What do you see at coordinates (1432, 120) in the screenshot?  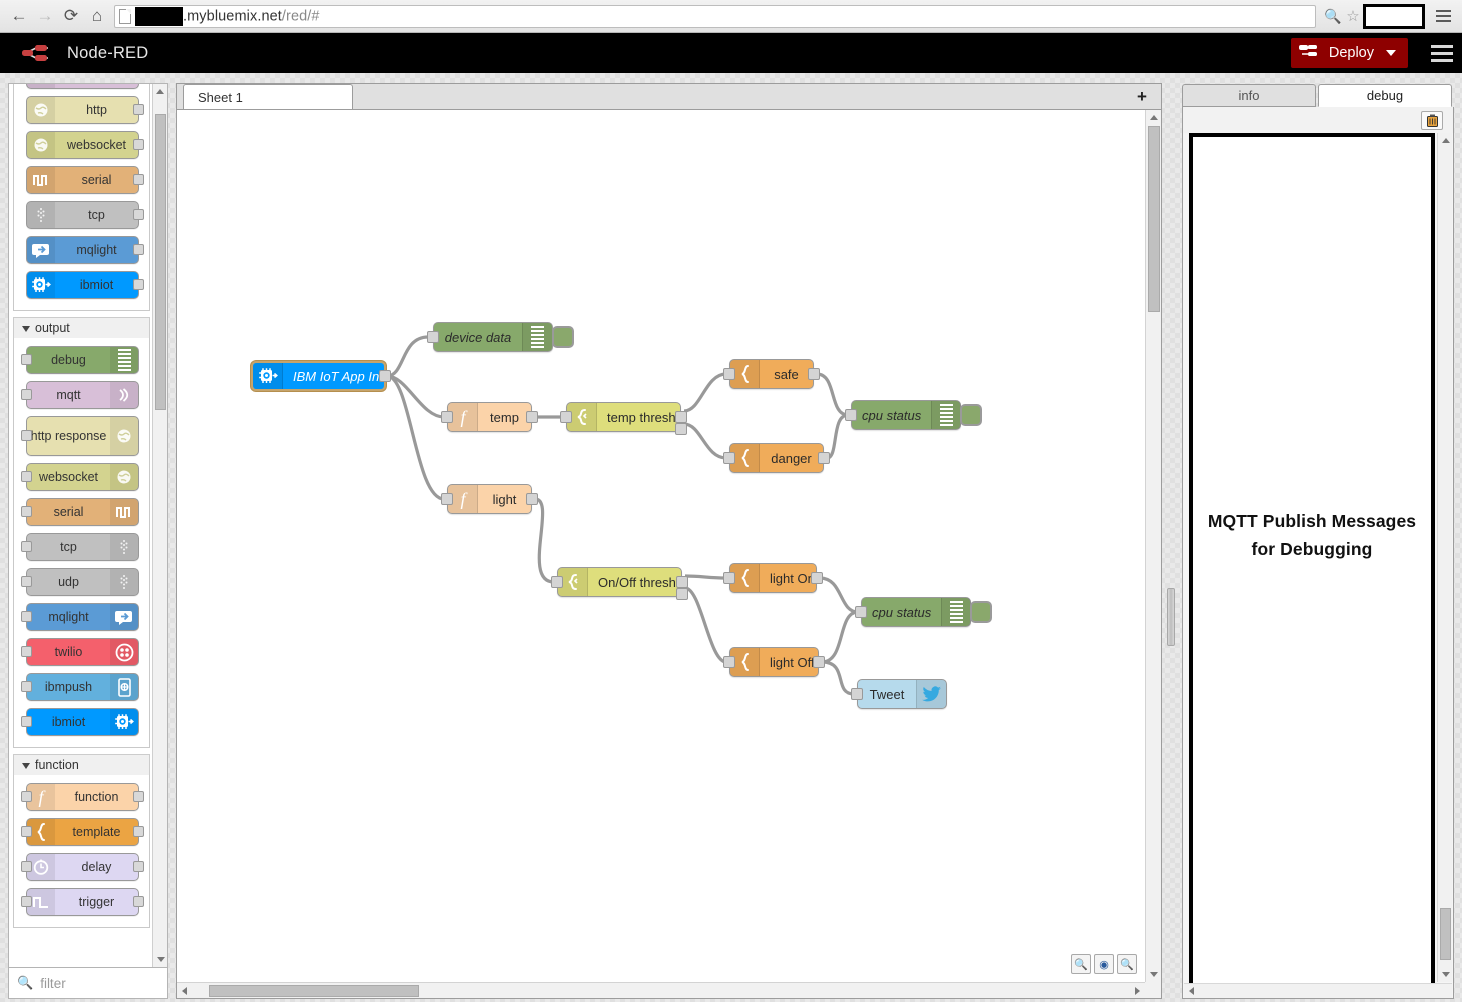 I see `trash-icon` at bounding box center [1432, 120].